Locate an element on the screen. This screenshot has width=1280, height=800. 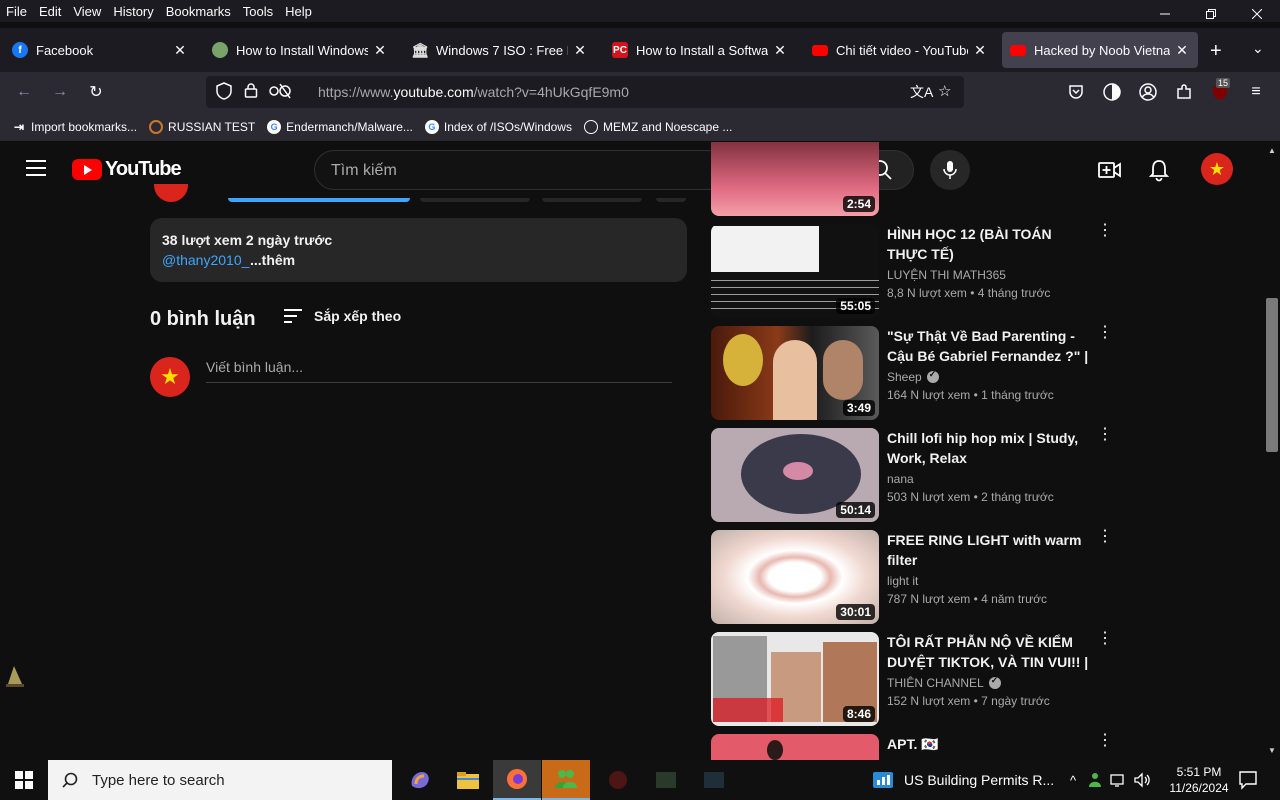
menu-history: History is located at coordinates (133, 11).